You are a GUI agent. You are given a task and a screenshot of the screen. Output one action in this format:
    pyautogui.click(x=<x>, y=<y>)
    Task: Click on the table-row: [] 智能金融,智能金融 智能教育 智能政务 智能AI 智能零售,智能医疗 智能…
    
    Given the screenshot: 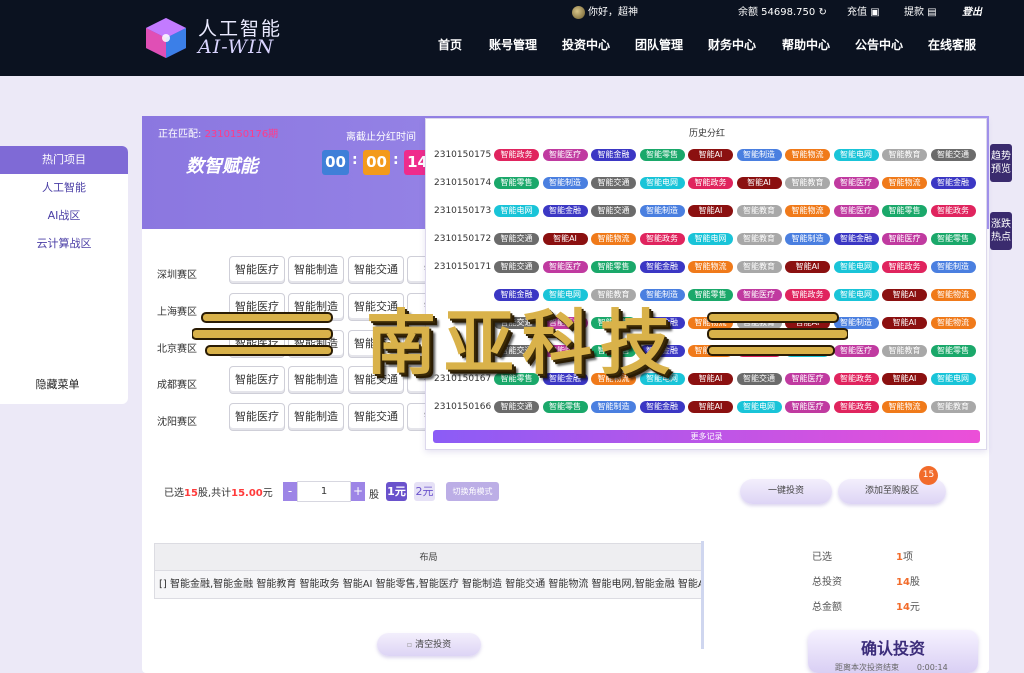 What is the action you would take?
    pyautogui.click(x=428, y=585)
    